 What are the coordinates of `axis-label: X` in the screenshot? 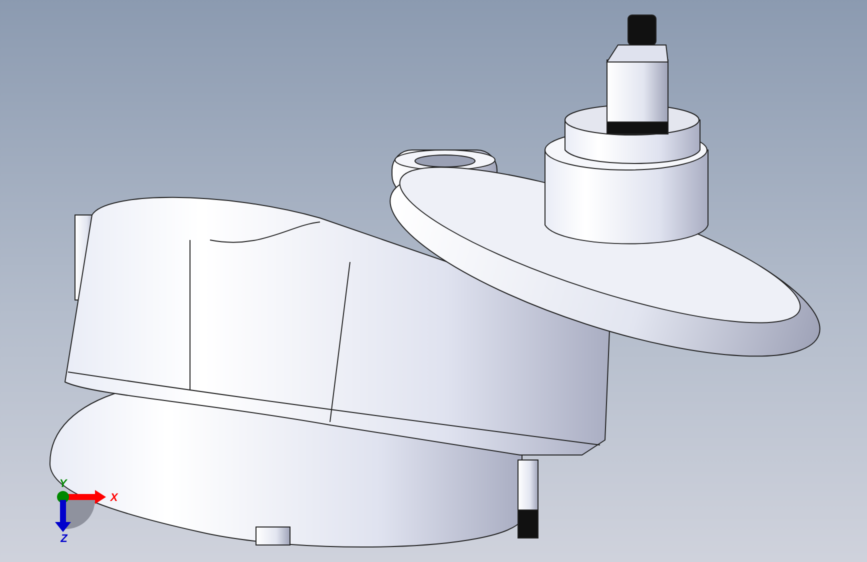 It's located at (114, 498).